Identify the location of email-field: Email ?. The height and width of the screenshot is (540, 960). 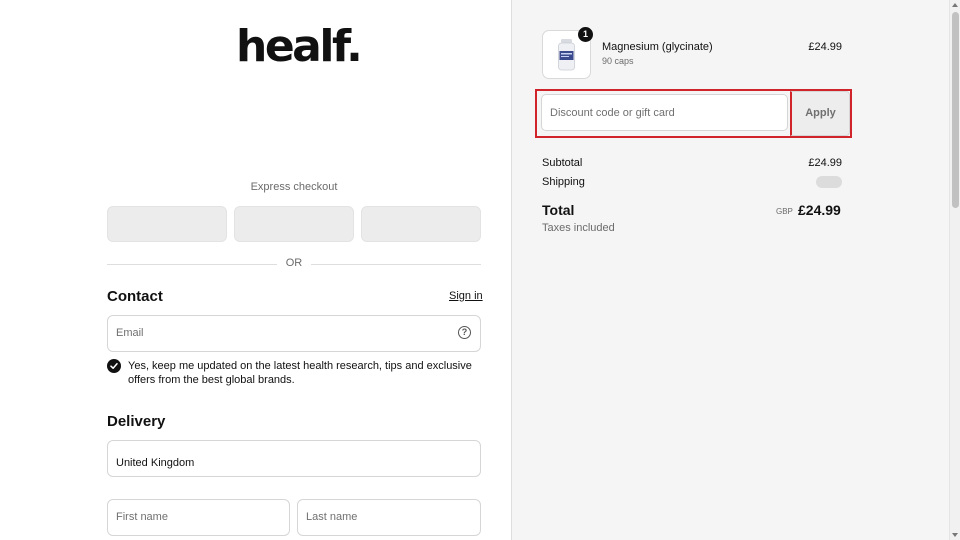
(294, 333).